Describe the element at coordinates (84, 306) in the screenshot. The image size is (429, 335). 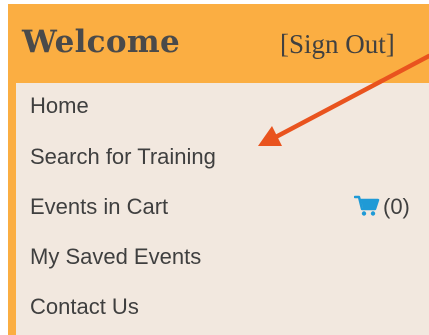
I see `menu-item-label: Contact Us` at that location.